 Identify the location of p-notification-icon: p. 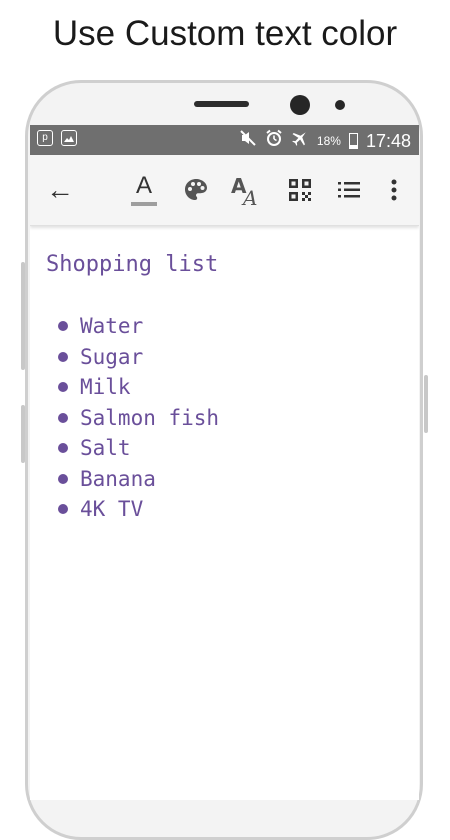
(45, 138).